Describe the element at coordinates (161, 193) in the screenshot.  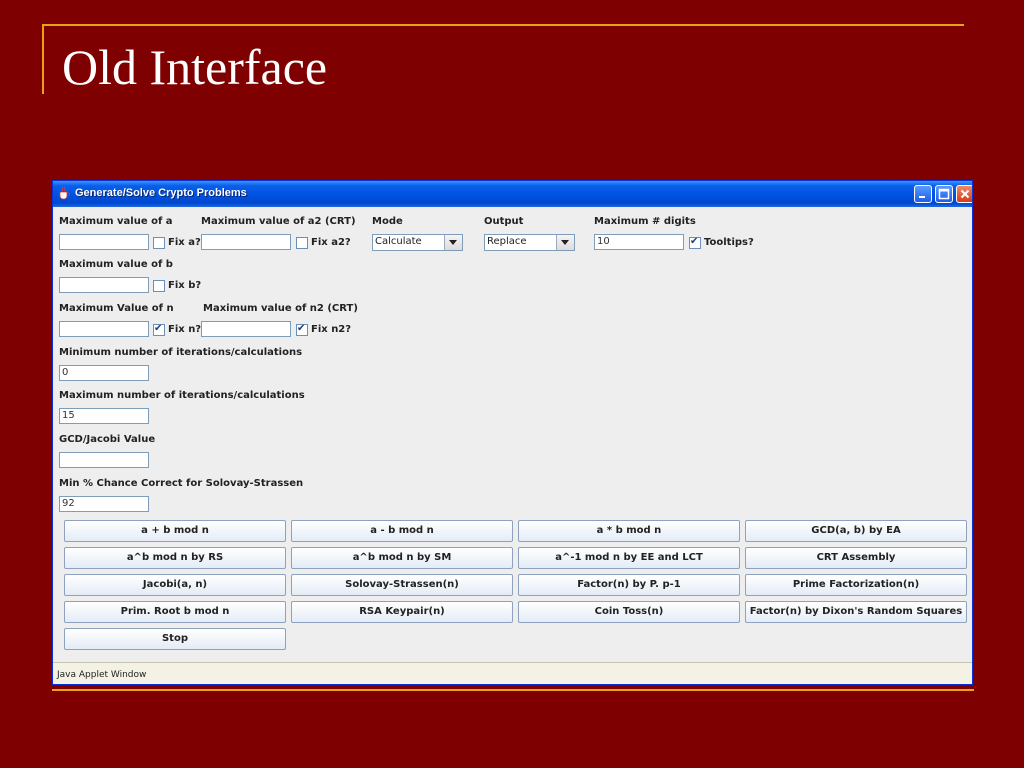
I see `window-title: Generate/Solve Crypto Problems` at that location.